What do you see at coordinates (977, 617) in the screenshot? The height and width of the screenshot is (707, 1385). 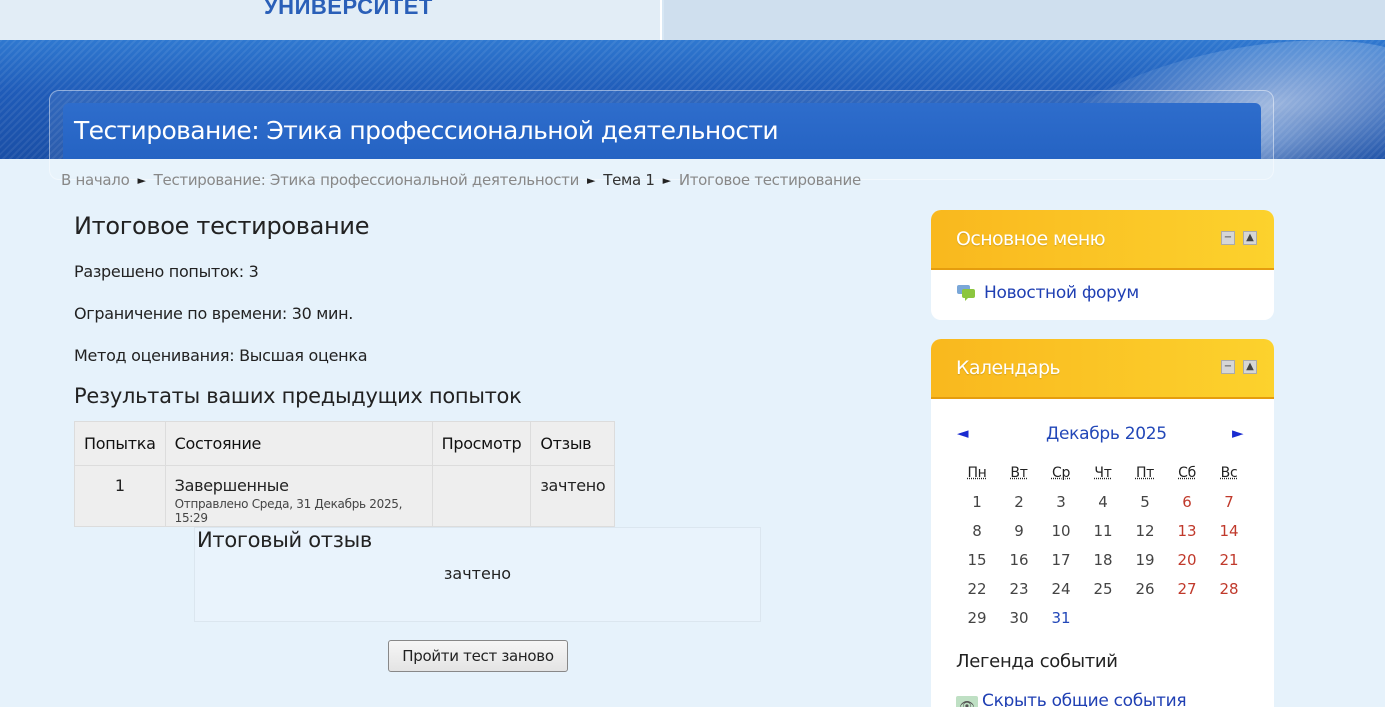 I see `calendar-day: 29` at bounding box center [977, 617].